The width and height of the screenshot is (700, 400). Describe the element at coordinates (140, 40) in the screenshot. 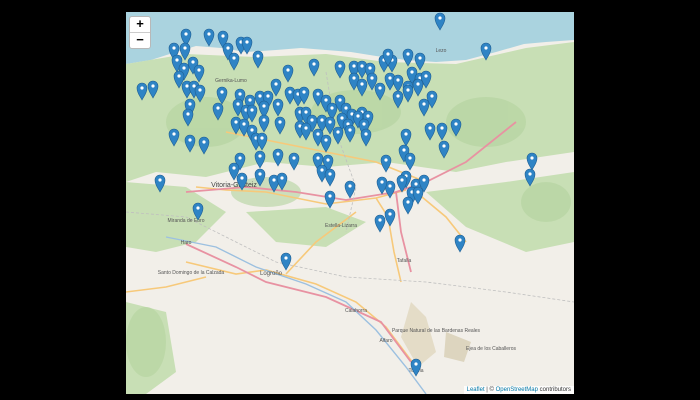

I see `zoom-out-button: −` at that location.